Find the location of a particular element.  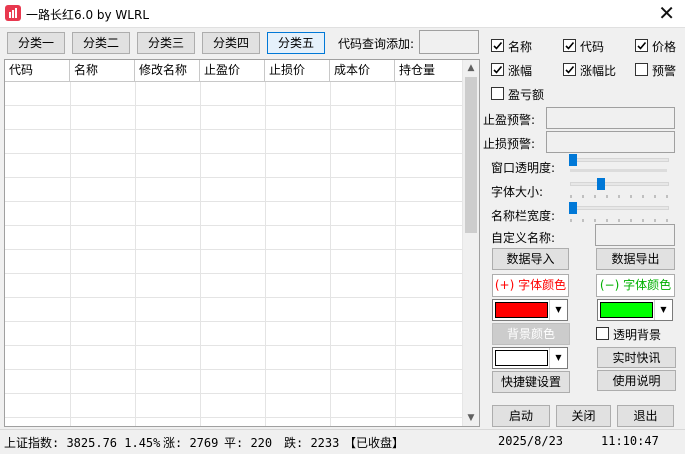

font-size-slider is located at coordinates (619, 184).